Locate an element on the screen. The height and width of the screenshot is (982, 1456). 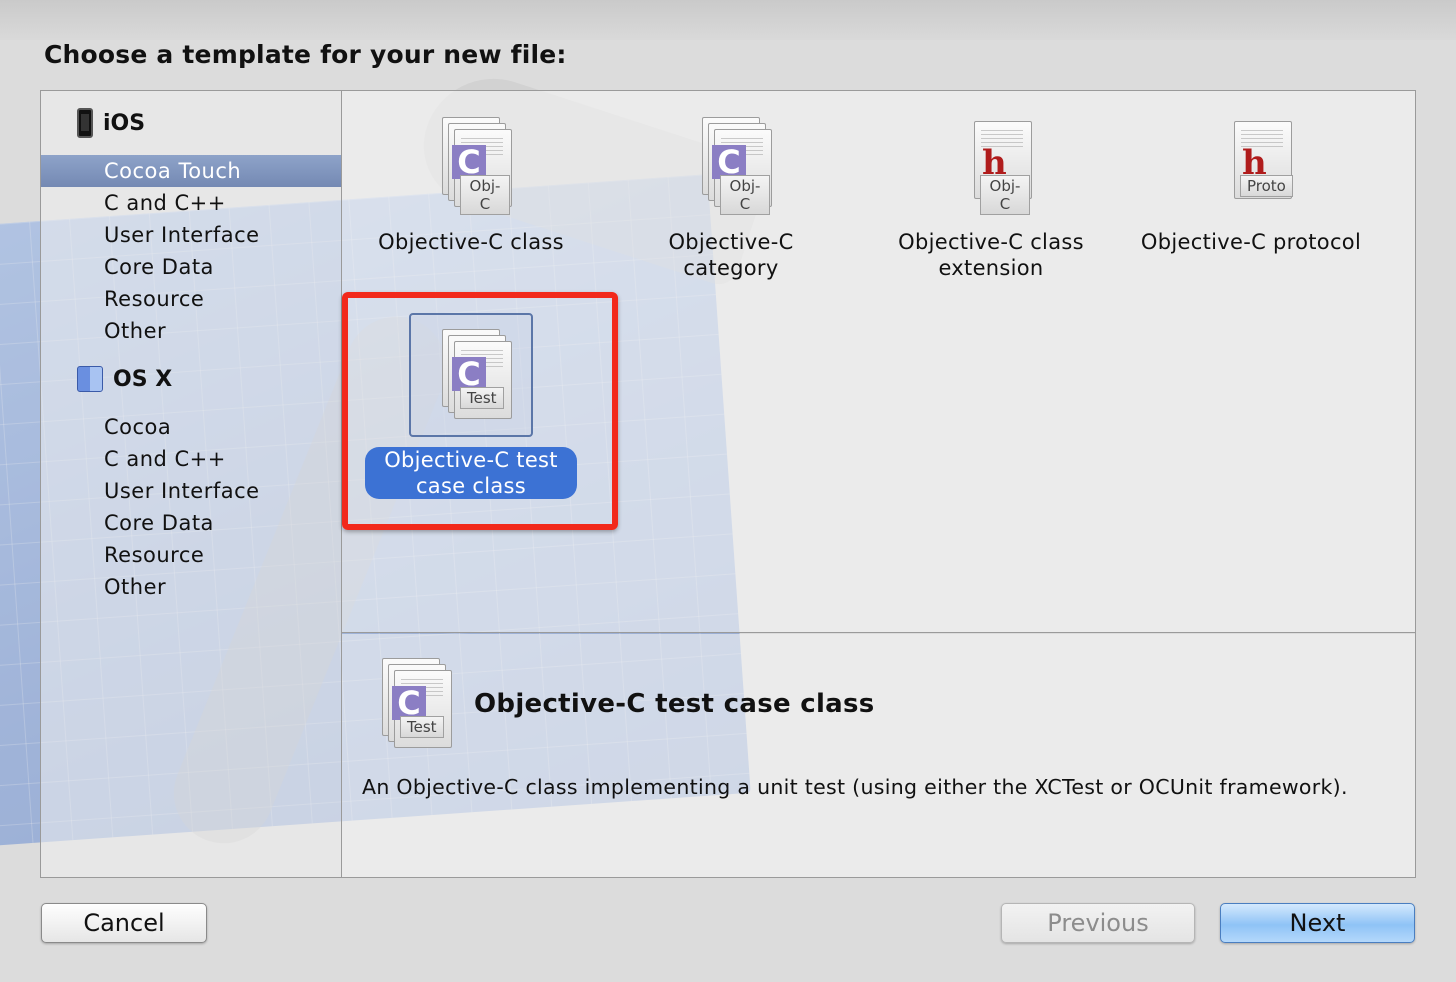
template-objc-class: C Obj-C Objective-C class is located at coordinates (471, 186).